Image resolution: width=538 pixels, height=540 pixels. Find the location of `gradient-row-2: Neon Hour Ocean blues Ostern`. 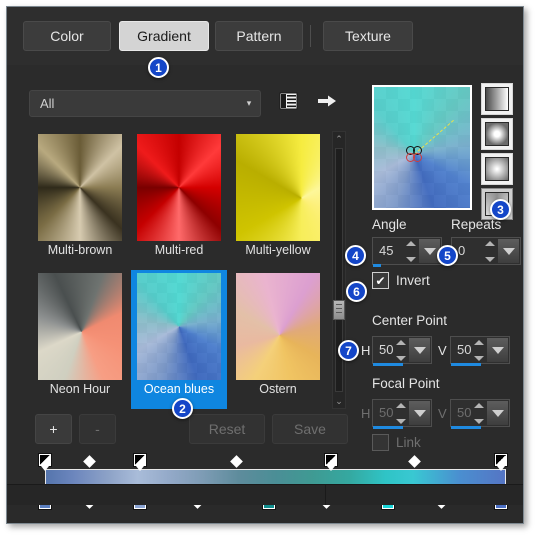

gradient-row-2: Neon Hour Ocean blues Ostern is located at coordinates (180, 339).